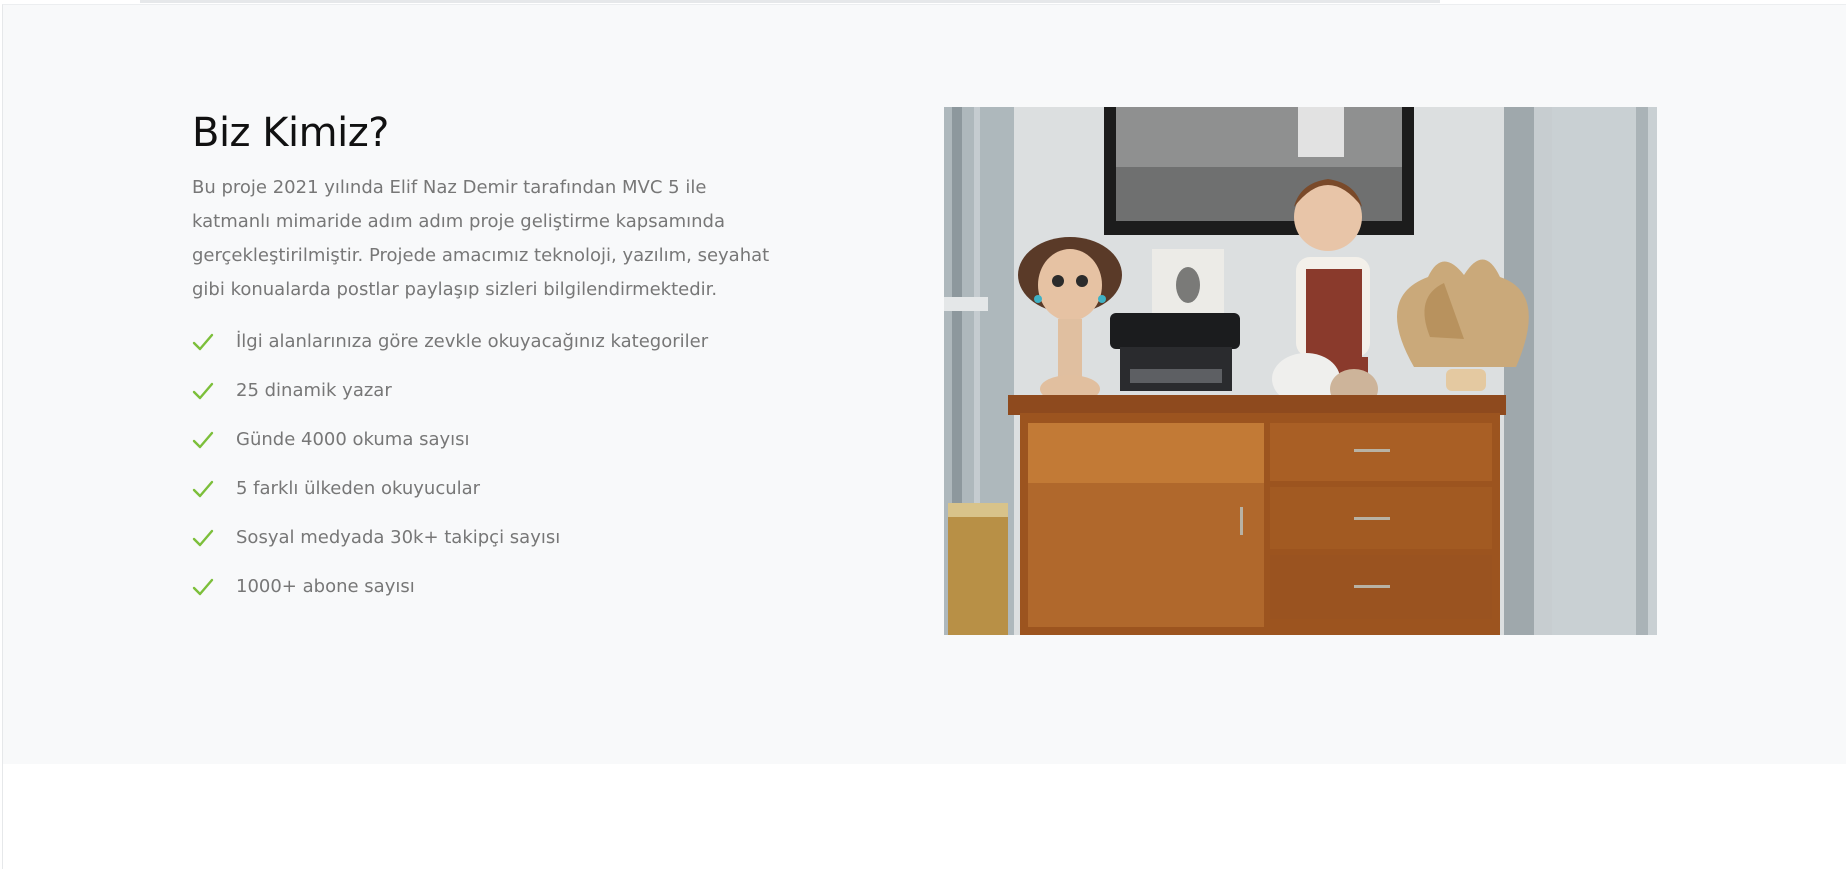 Image resolution: width=1846 pixels, height=869 pixels. What do you see at coordinates (290, 133) in the screenshot?
I see `about-title: Biz Kimiz?` at bounding box center [290, 133].